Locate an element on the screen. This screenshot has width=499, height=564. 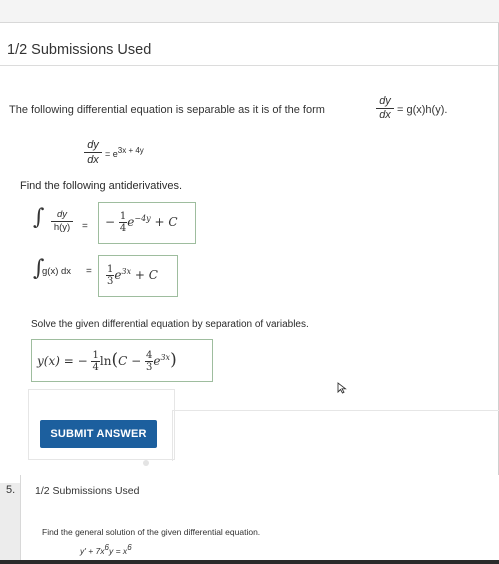
integral1-denominator: h(y) is located at coordinates (62, 227).